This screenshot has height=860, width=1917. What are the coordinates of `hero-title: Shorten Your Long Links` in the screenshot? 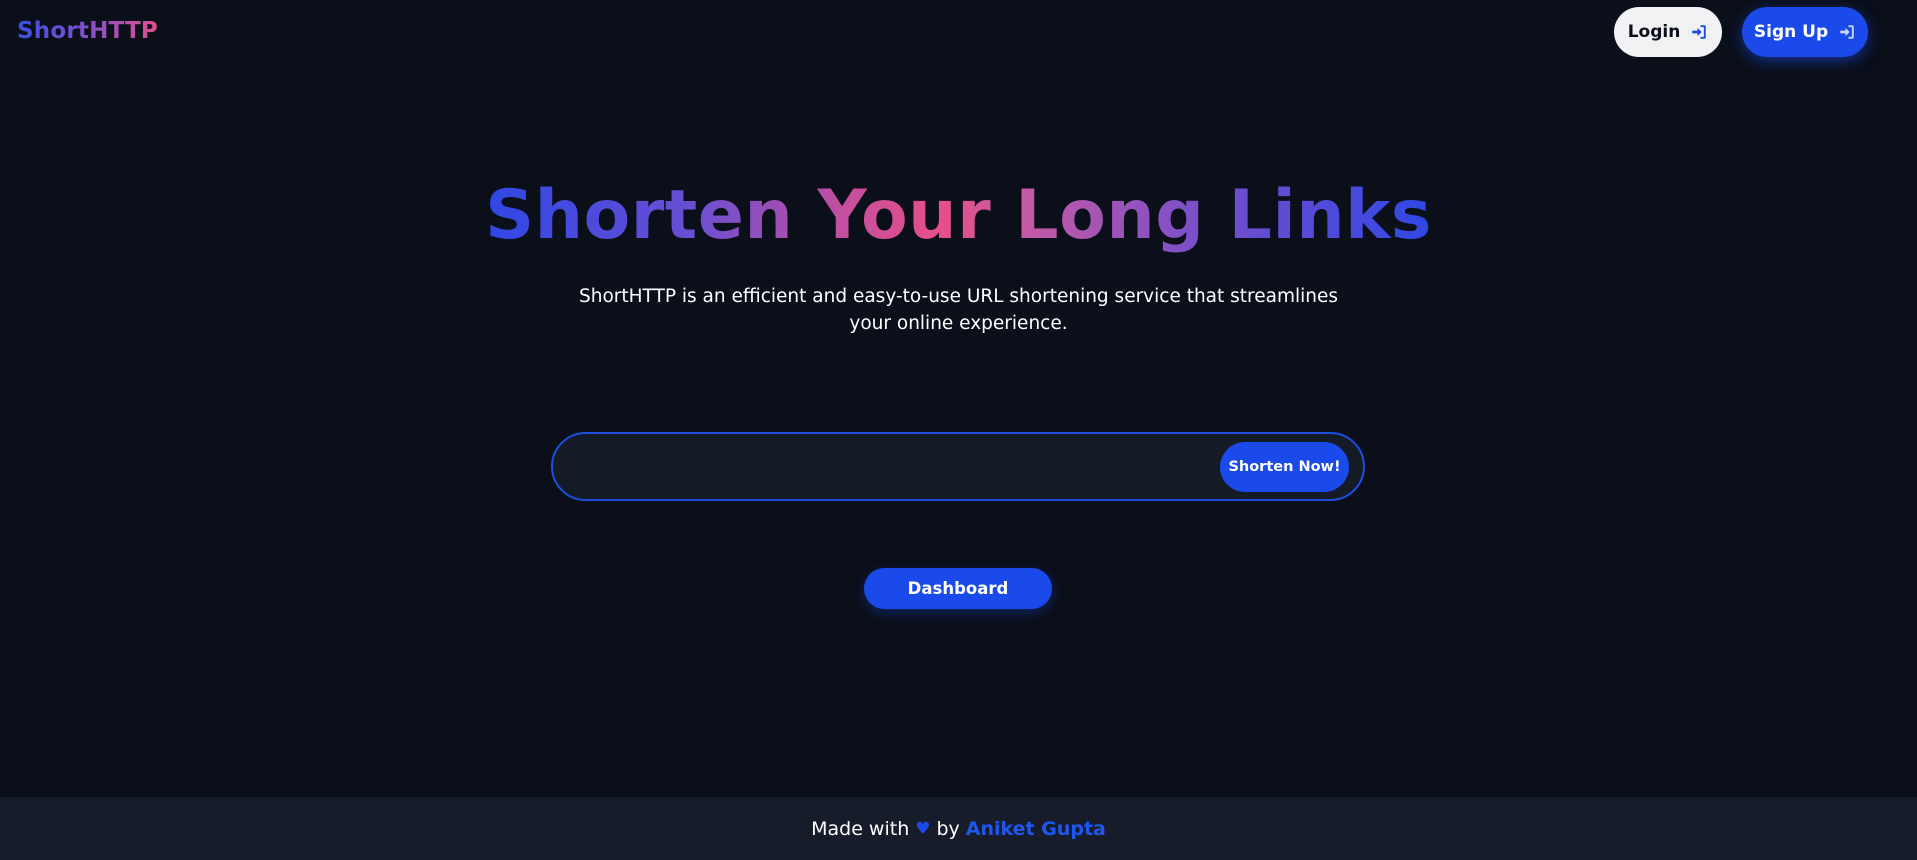 It's located at (958, 216).